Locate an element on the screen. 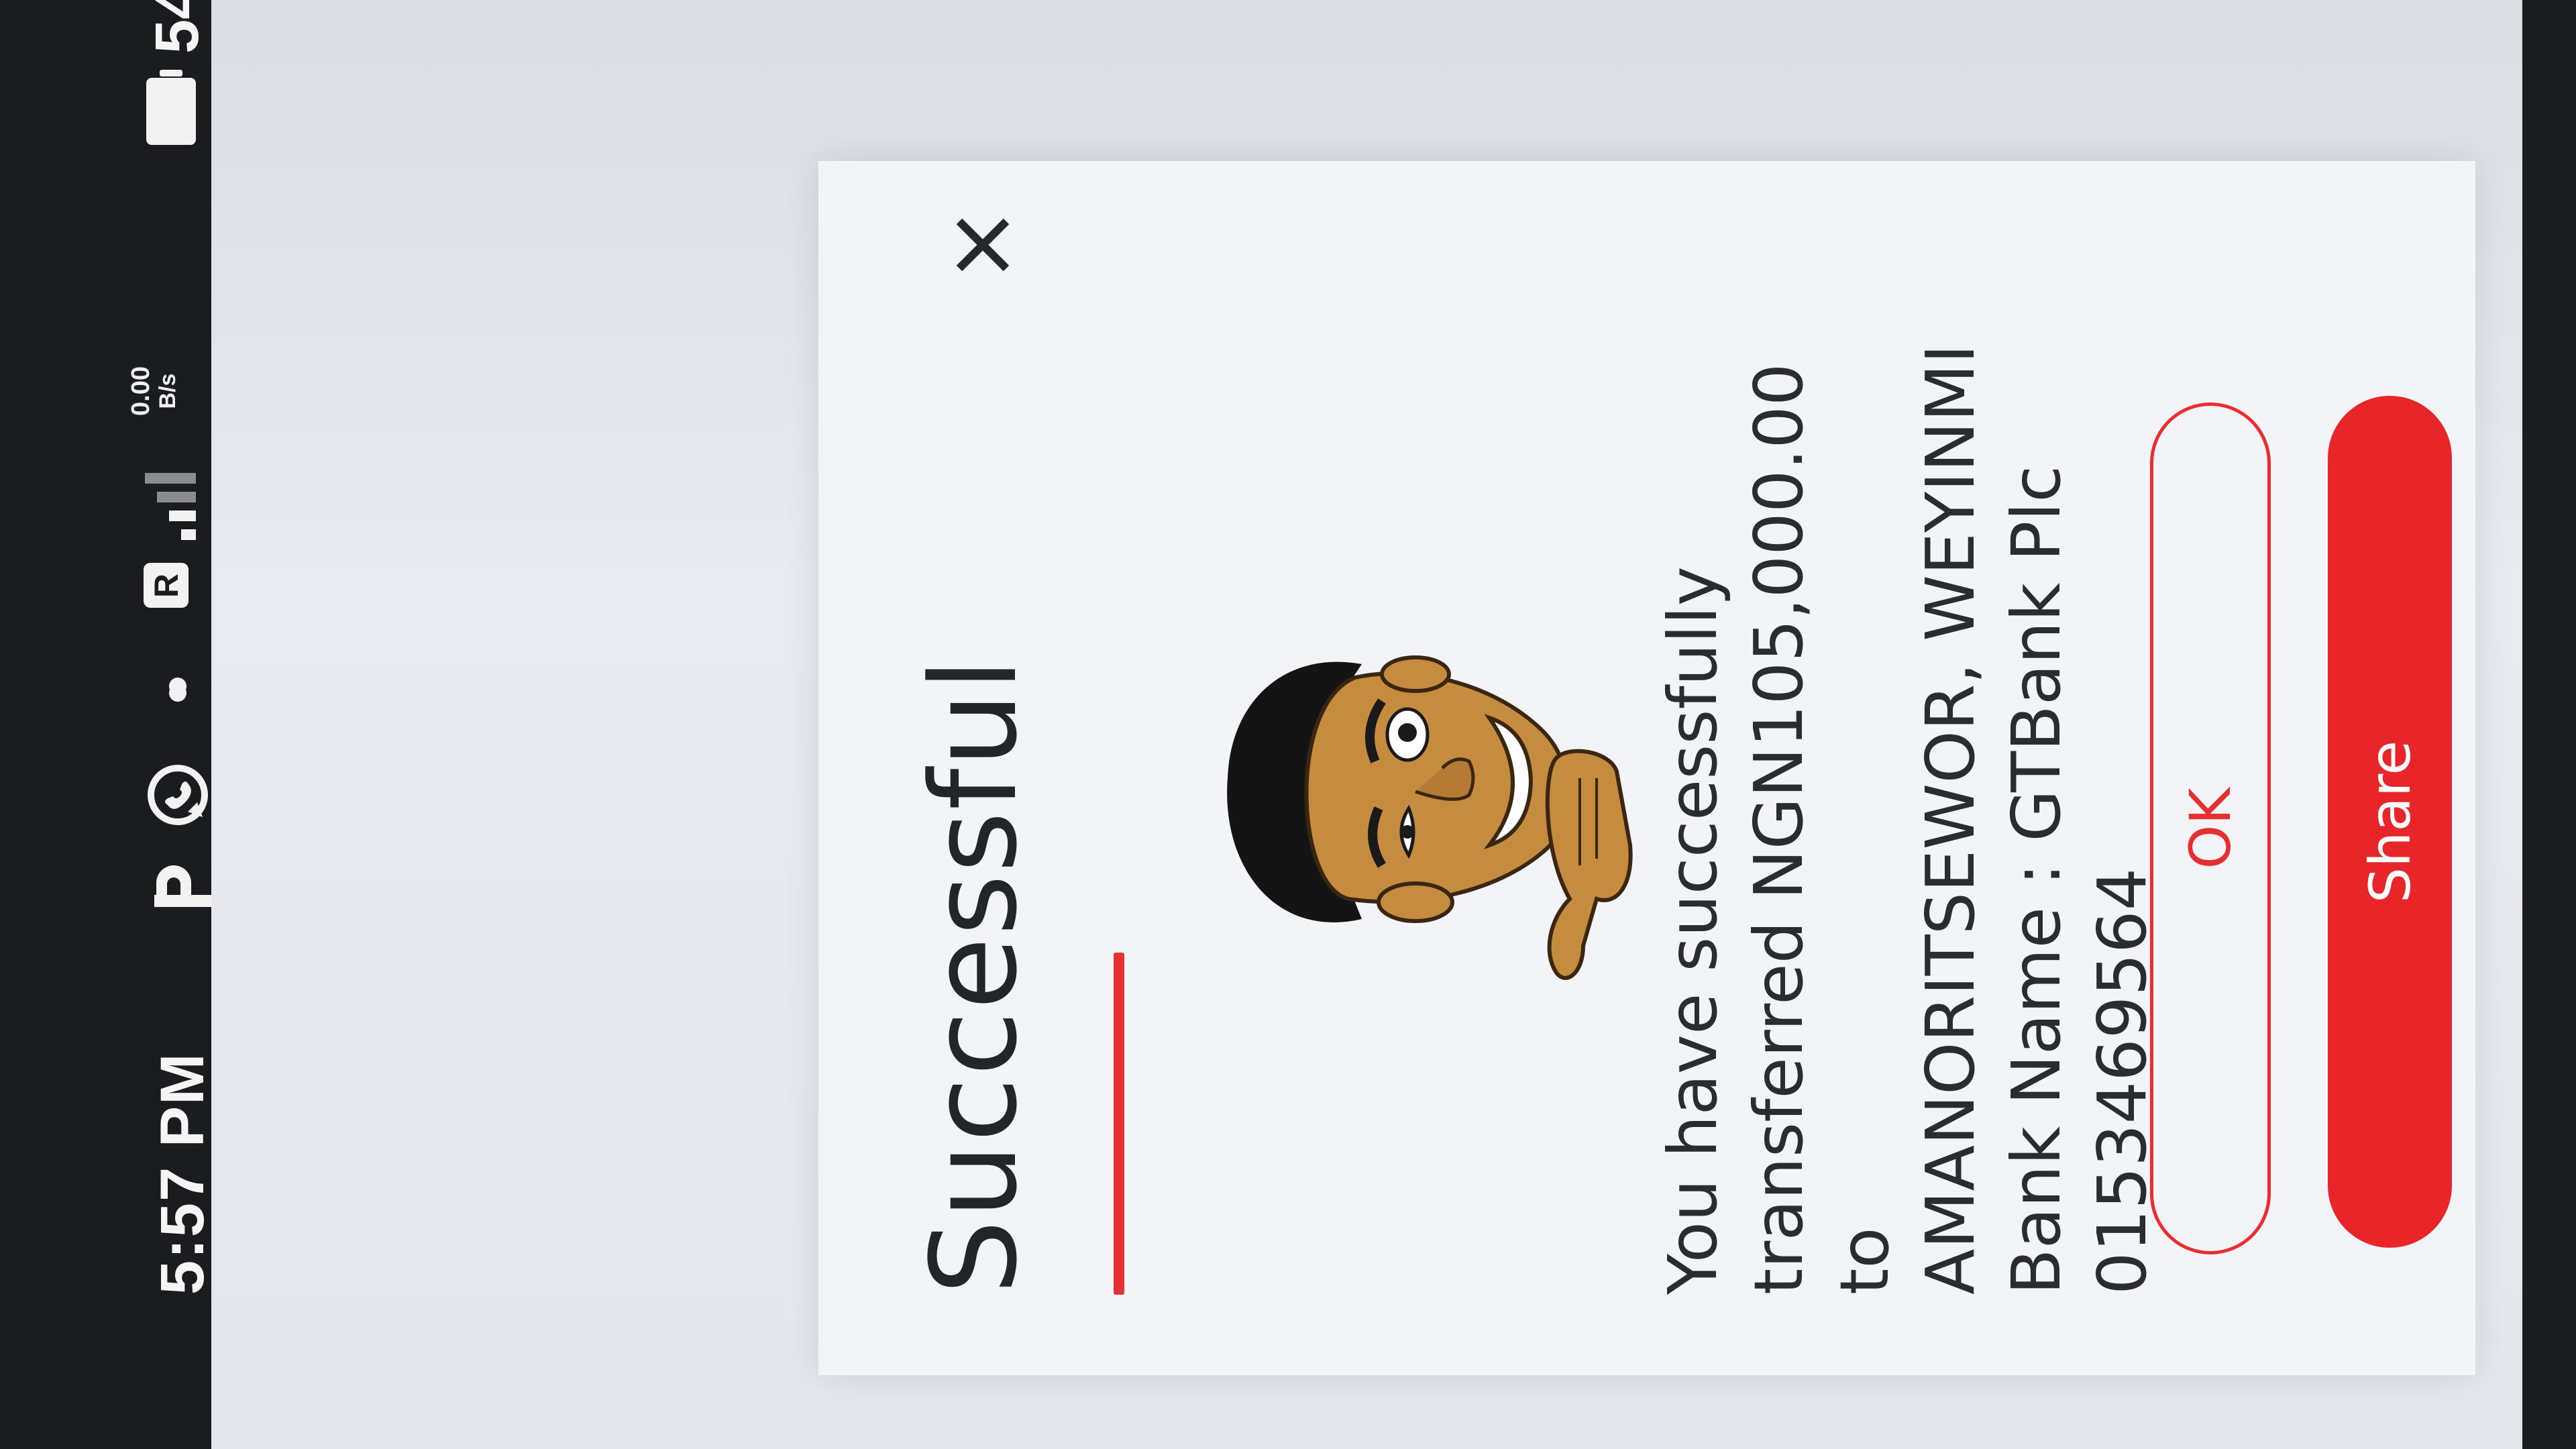 The height and width of the screenshot is (1449, 2576). dialog-title: Successful is located at coordinates (974, 976).